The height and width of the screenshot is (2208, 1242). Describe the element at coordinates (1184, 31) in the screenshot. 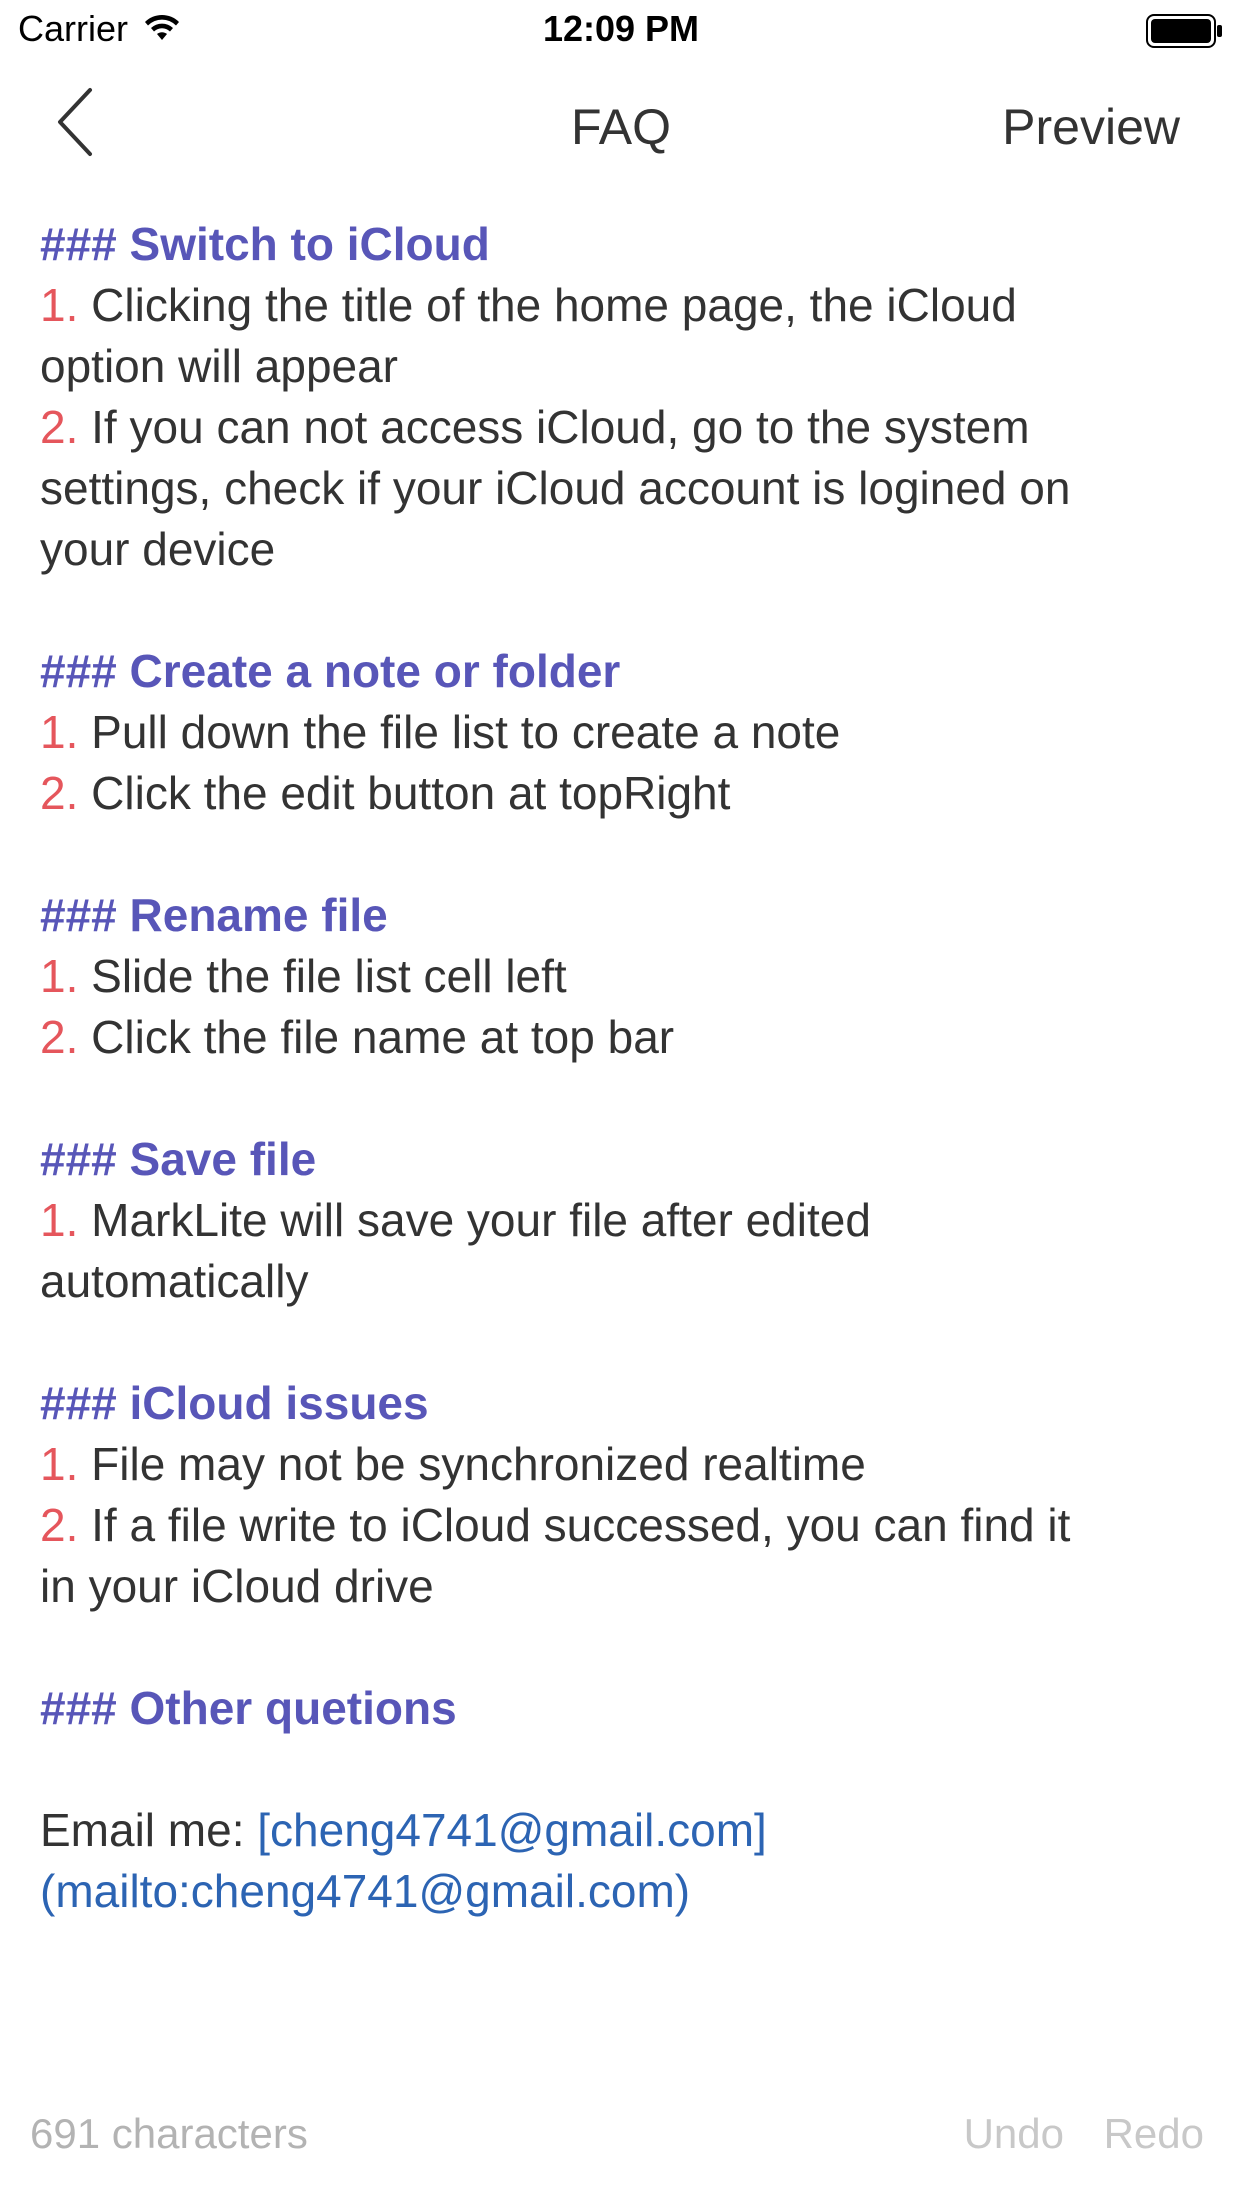

I see `battery-icon` at that location.